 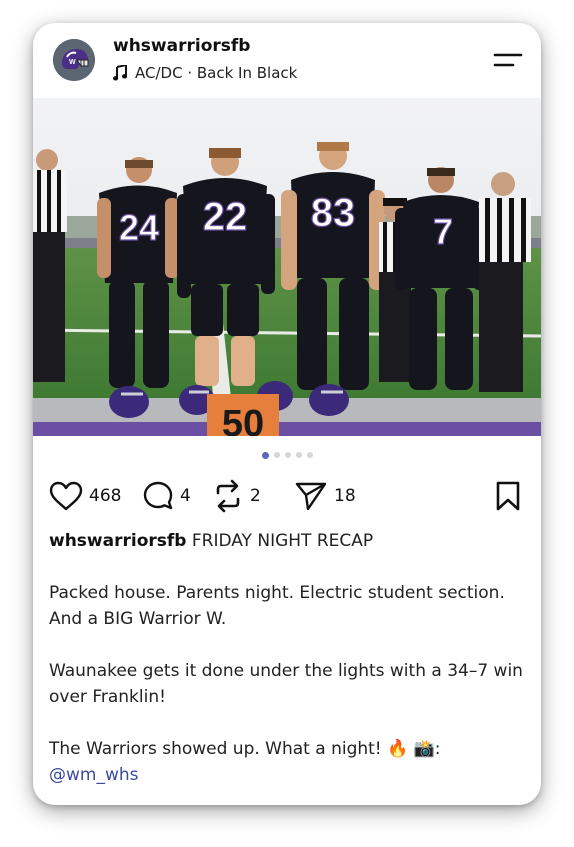 What do you see at coordinates (85, 496) in the screenshot?
I see `like-button: 468` at bounding box center [85, 496].